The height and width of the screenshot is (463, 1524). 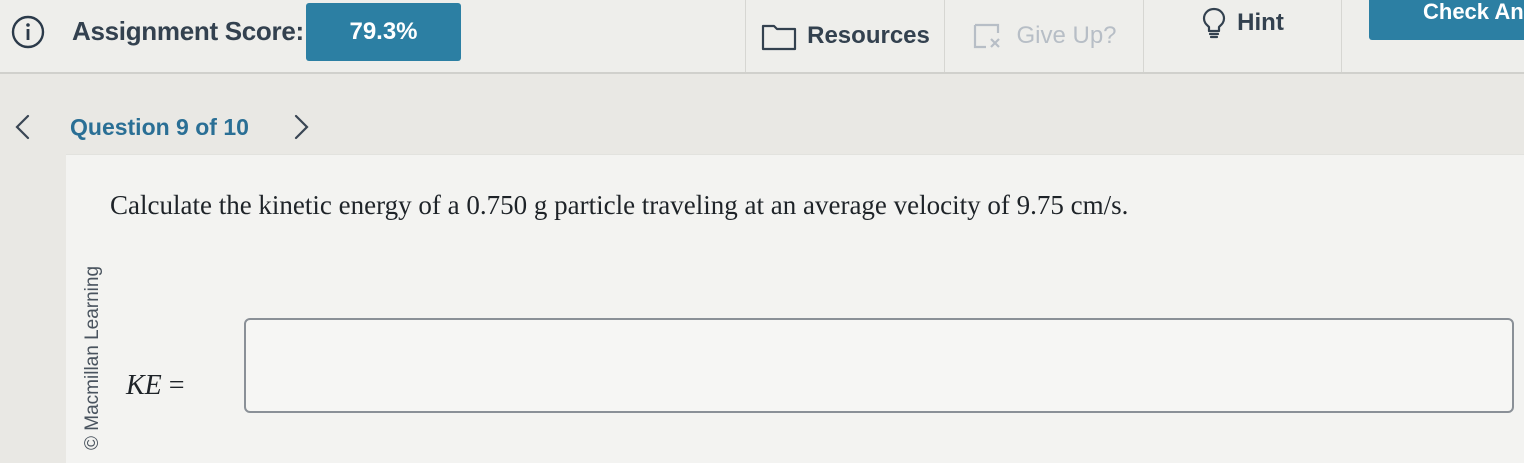 I want to click on give-up-icon, so click(x=989, y=36).